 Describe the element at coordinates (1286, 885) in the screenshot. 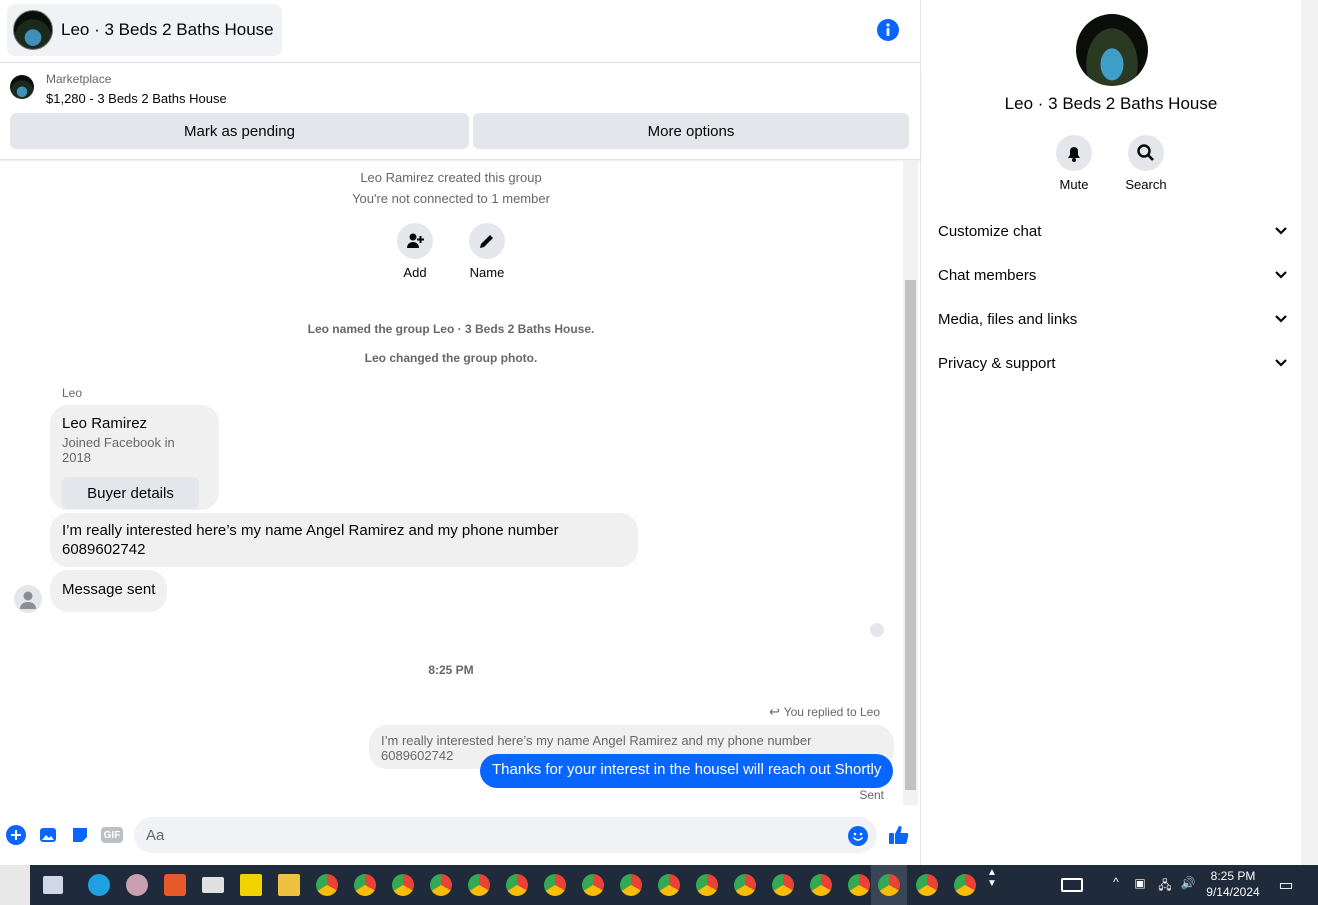

I see `notifications-icon: ▭` at that location.